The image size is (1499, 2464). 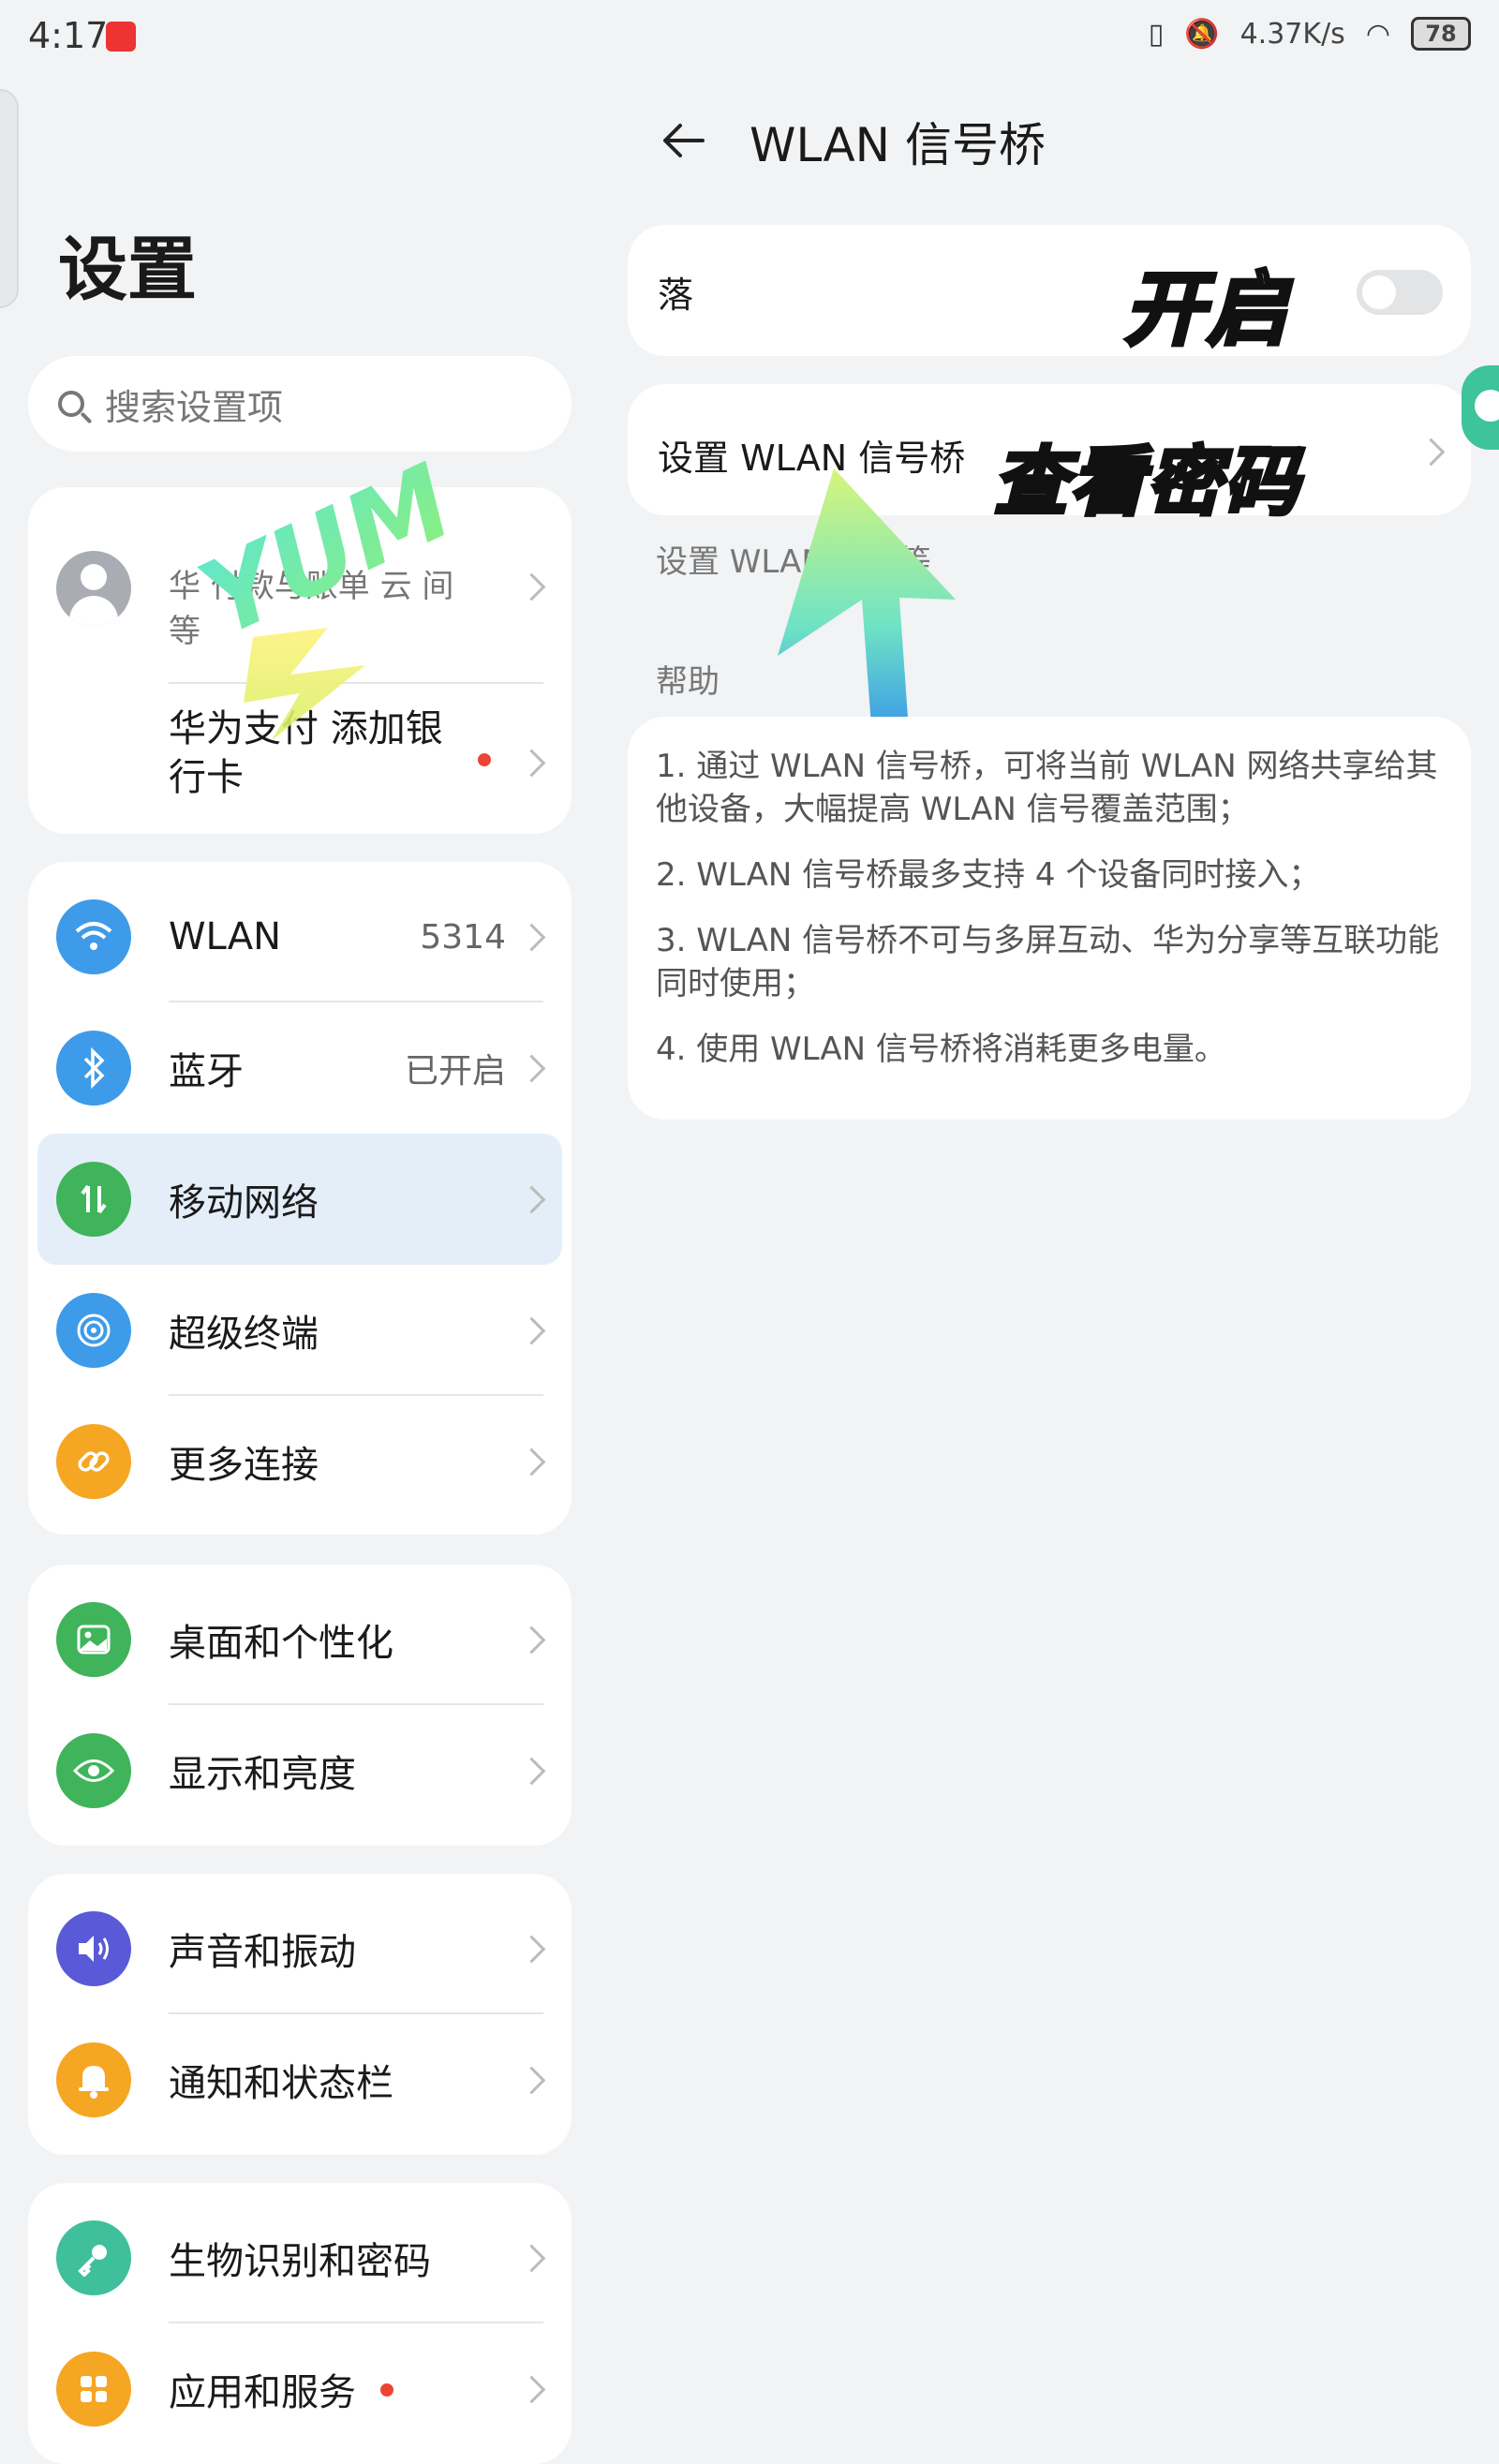 What do you see at coordinates (281, 2083) in the screenshot?
I see `item-label: 通知和状态栏` at bounding box center [281, 2083].